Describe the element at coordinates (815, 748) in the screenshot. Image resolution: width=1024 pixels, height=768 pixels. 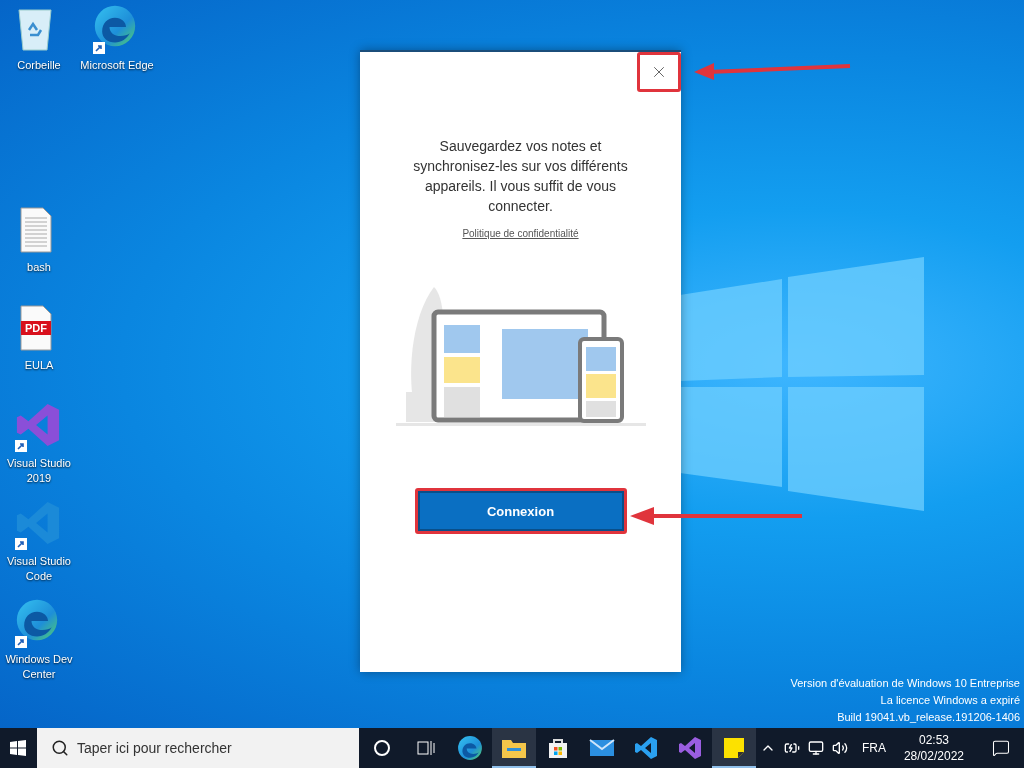
I see `network-icon` at that location.